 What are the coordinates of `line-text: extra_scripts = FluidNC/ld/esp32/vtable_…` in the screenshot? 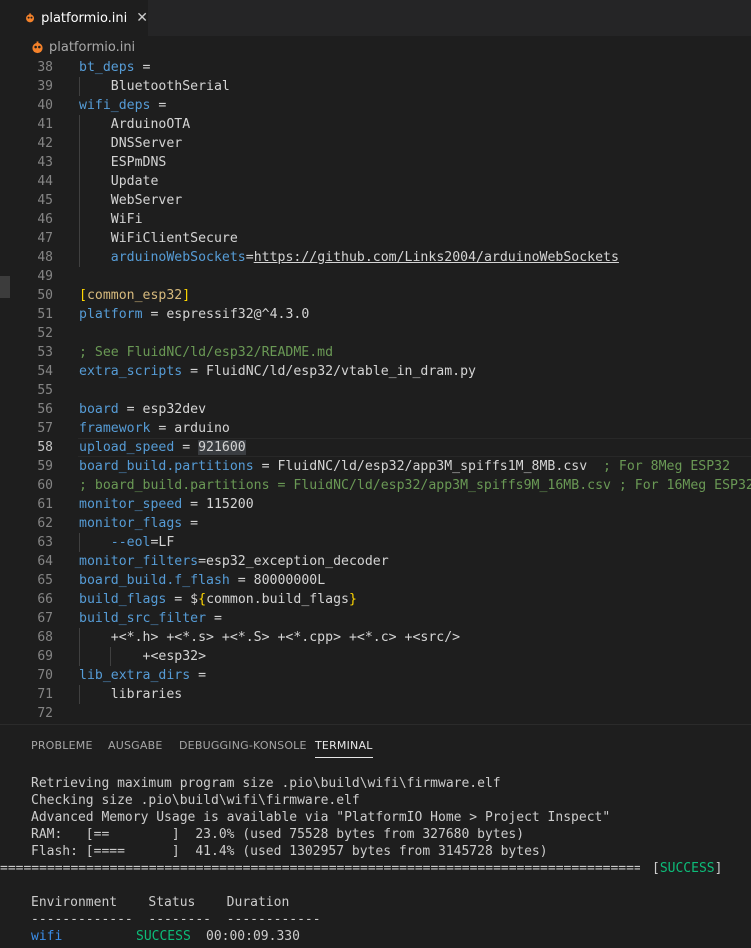 It's located at (277, 371).